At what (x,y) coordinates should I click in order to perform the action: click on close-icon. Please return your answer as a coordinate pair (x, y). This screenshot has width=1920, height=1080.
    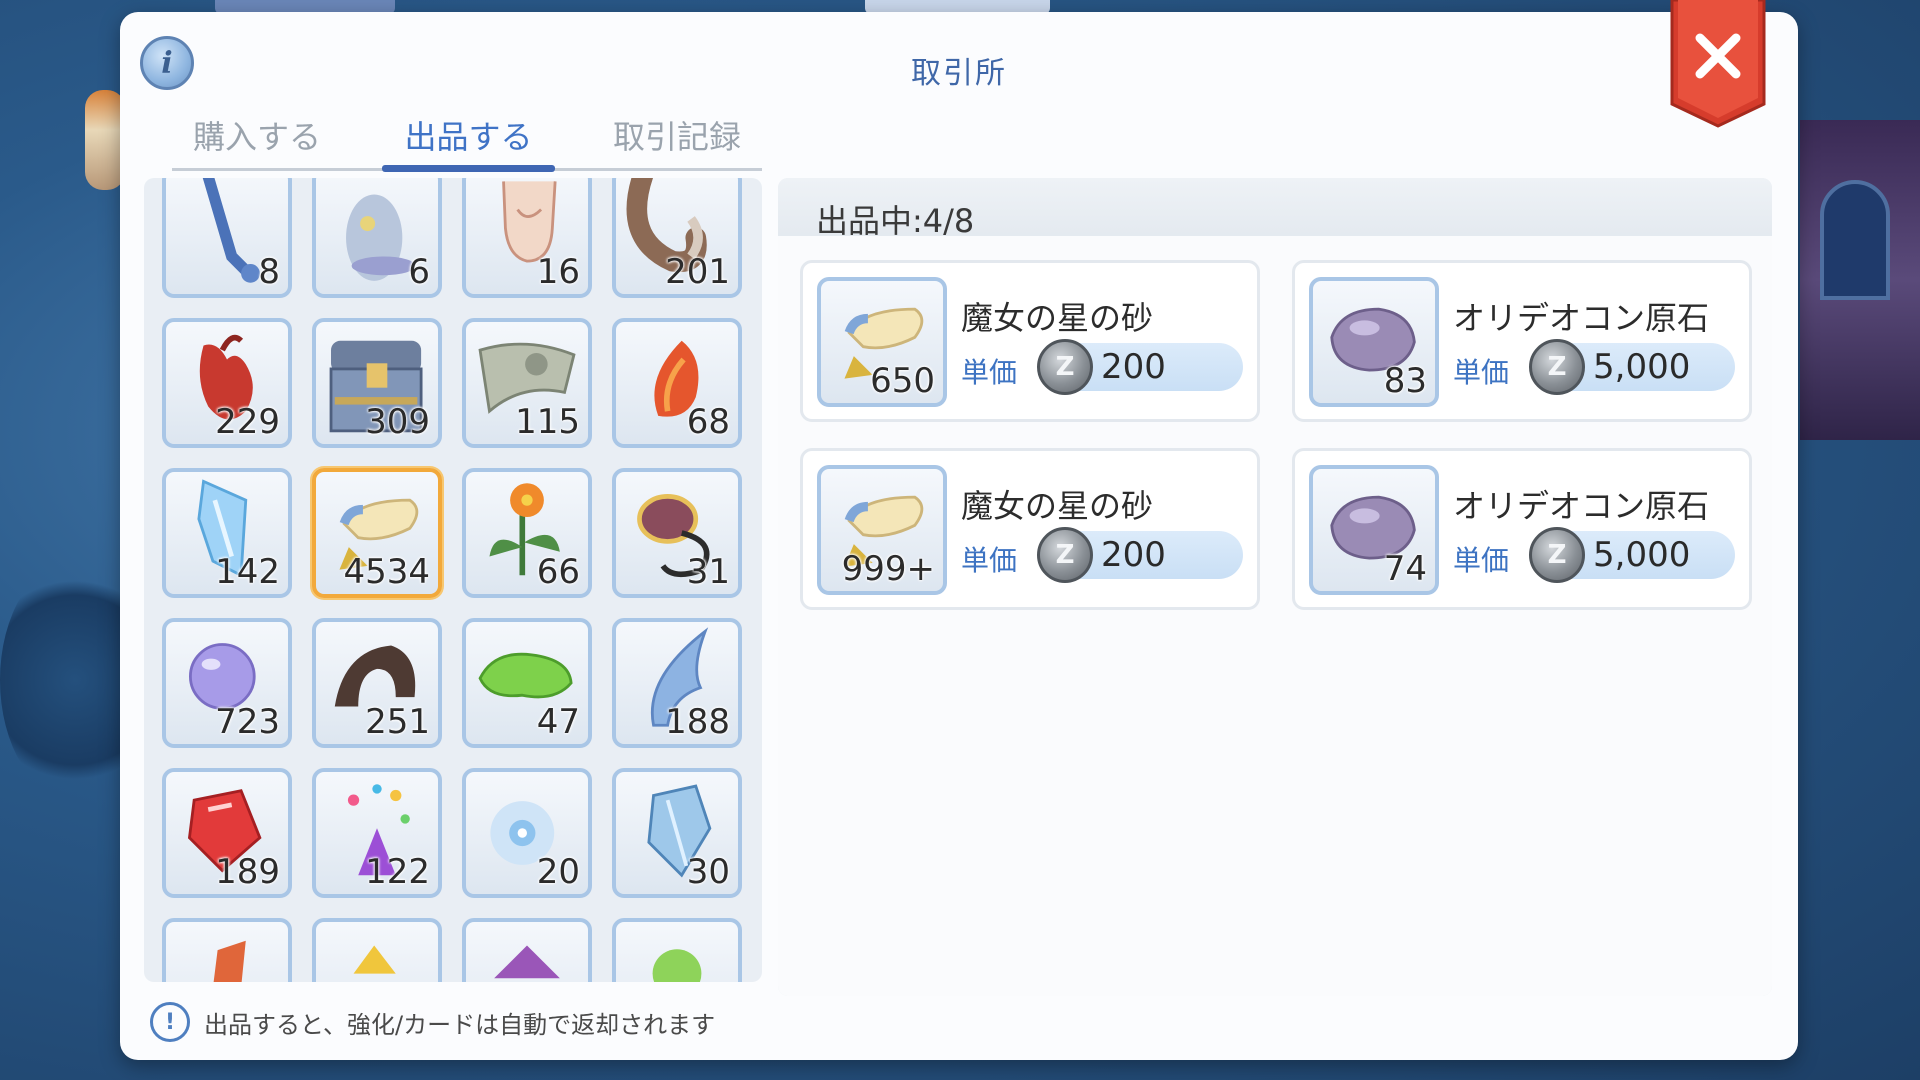
    Looking at the image, I should click on (1718, 64).